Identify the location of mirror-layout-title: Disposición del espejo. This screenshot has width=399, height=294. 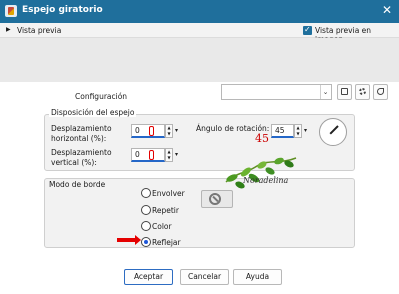
(93, 112).